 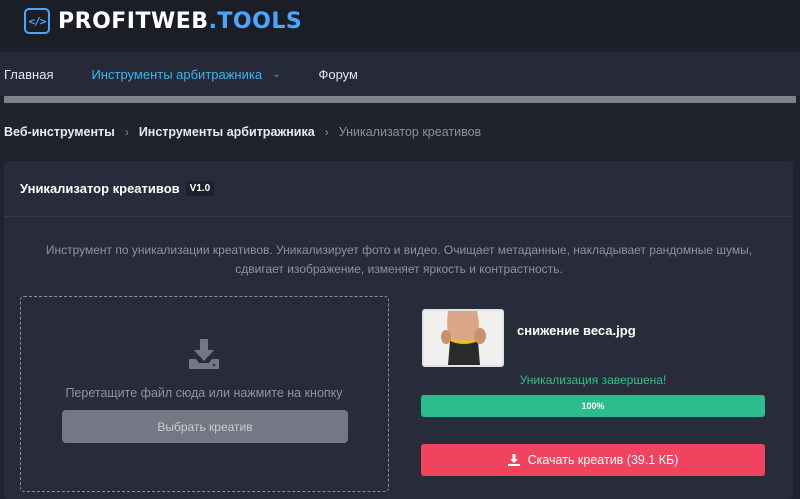 I want to click on logo-text: PROFITWEB.TOOLS, so click(x=180, y=21).